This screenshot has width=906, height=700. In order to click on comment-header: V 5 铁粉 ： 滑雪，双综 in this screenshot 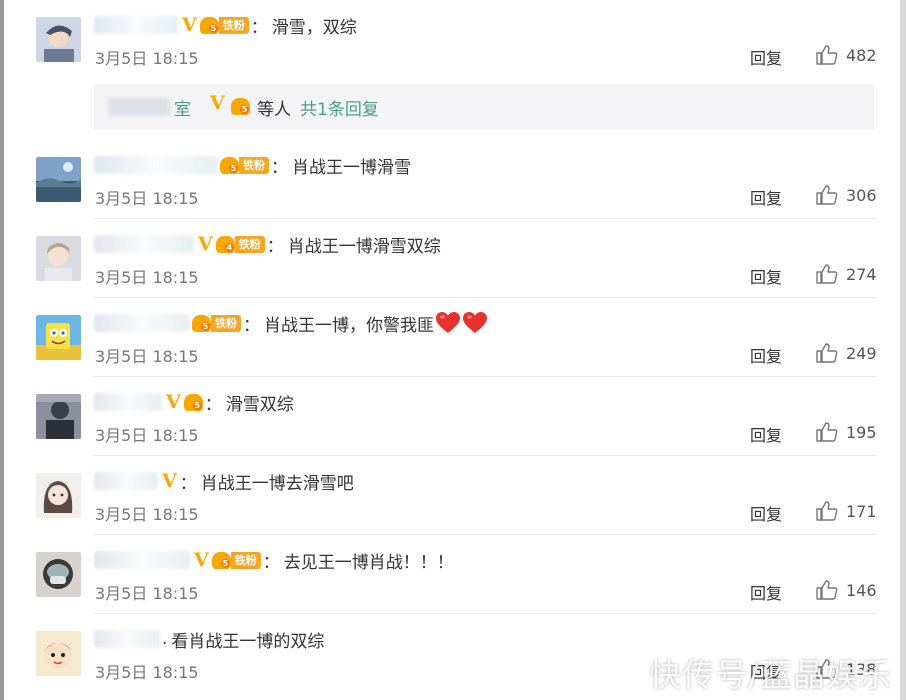, I will do `click(225, 25)`.